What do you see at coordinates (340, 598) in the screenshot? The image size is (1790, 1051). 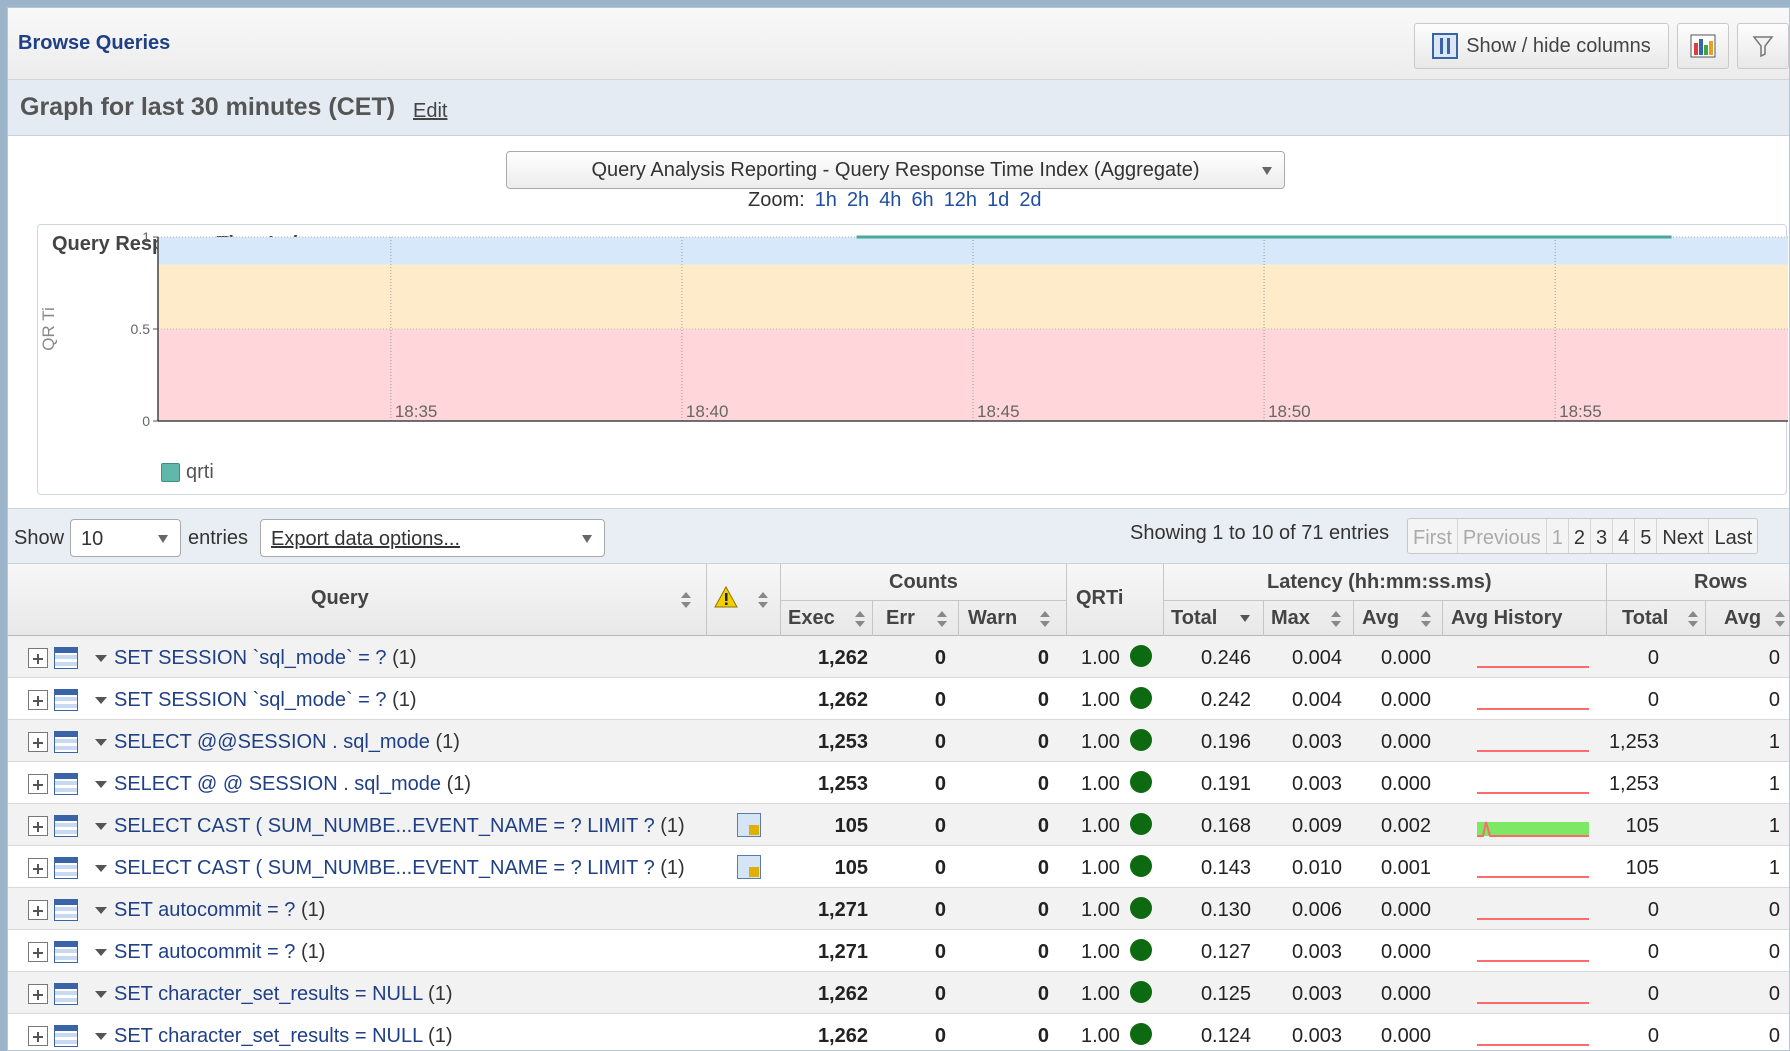 I see `col-query: Query` at bounding box center [340, 598].